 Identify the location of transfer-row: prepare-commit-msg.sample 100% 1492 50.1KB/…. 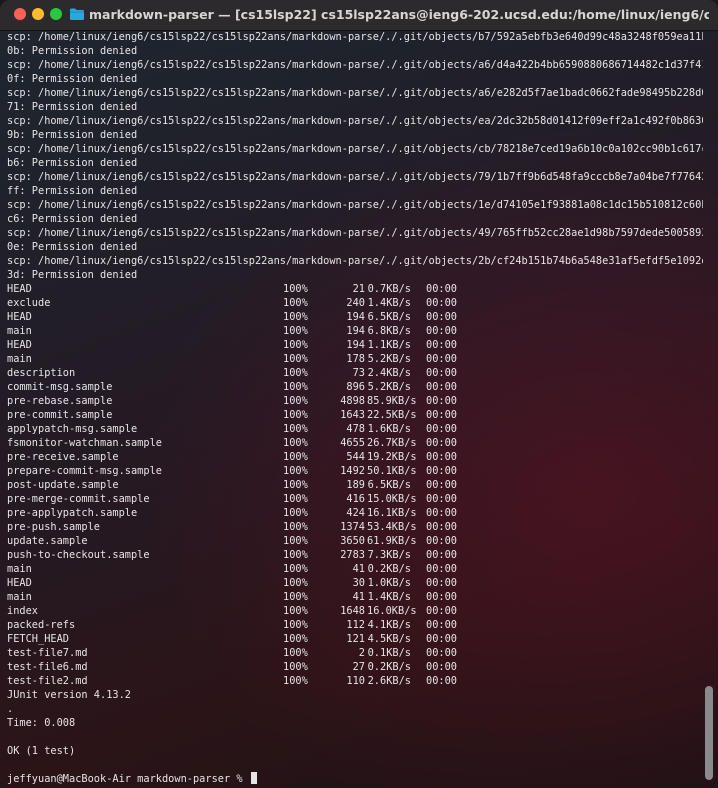
(355, 471).